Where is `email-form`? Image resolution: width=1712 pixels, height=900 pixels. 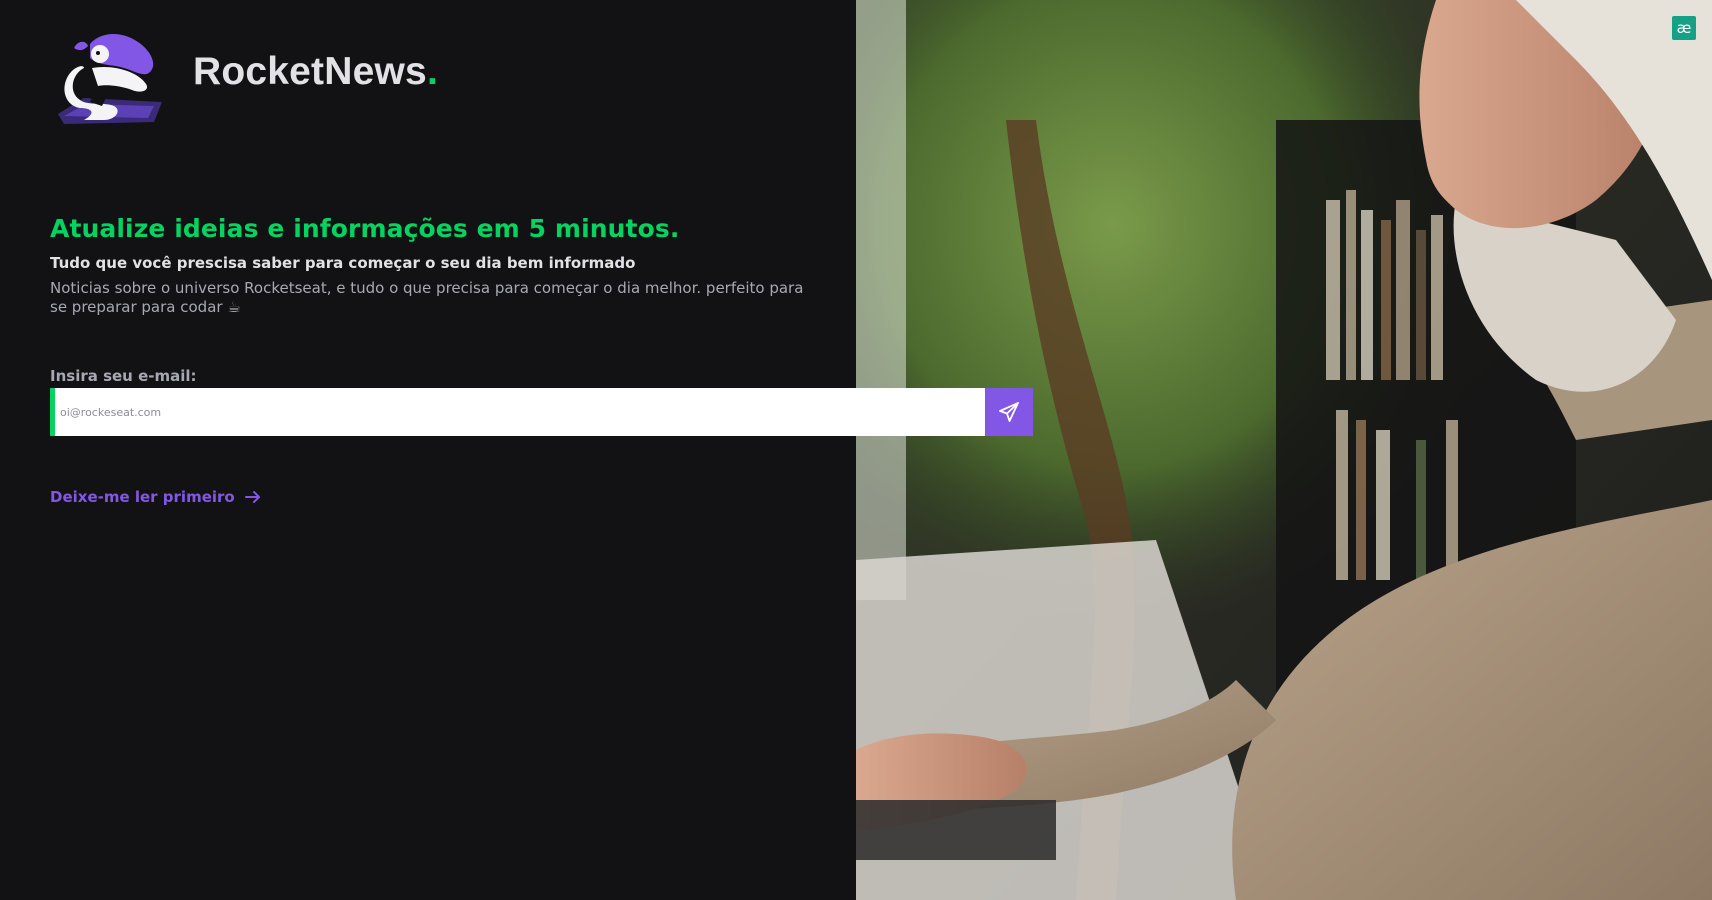
email-form is located at coordinates (541, 412).